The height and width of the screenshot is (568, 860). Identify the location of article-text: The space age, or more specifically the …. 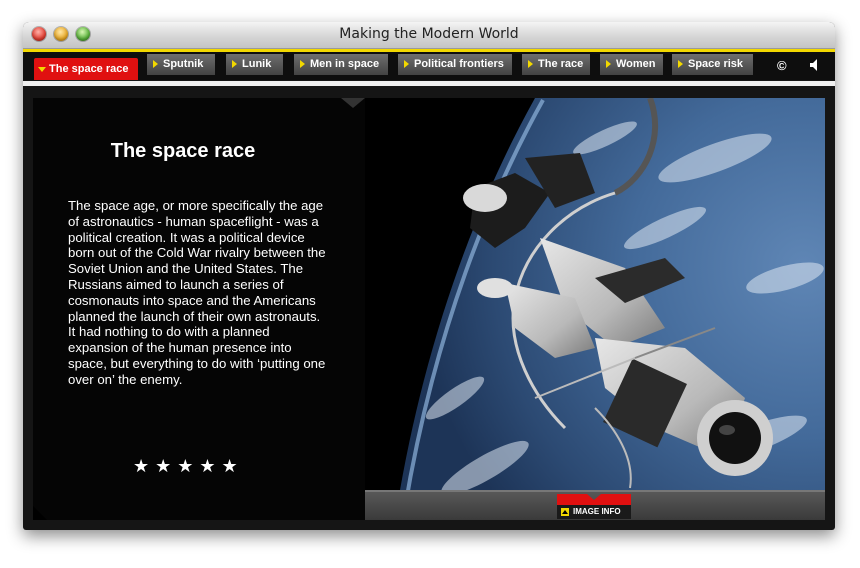
(197, 292).